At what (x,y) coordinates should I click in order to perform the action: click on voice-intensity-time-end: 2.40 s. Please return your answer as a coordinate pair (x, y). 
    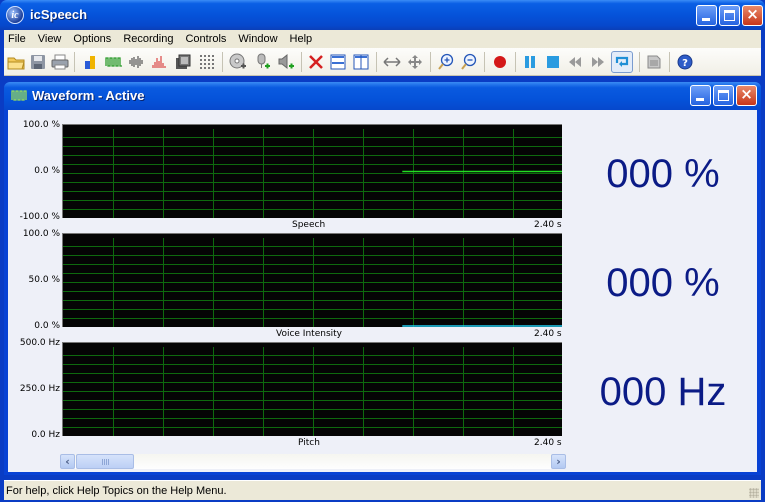
    Looking at the image, I should click on (548, 334).